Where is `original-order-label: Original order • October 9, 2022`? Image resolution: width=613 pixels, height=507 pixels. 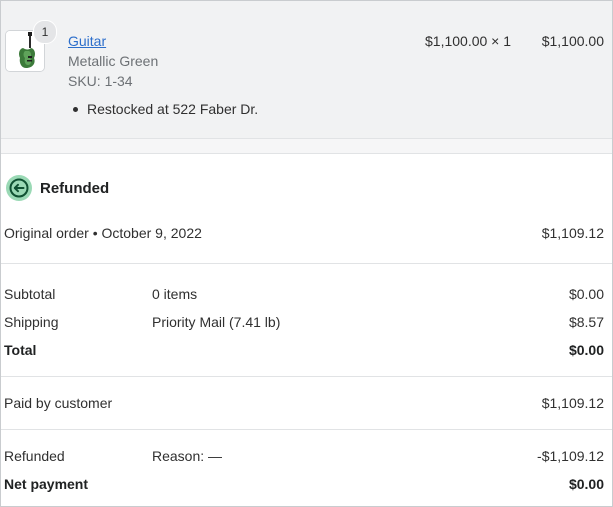 original-order-label: Original order • October 9, 2022 is located at coordinates (103, 233).